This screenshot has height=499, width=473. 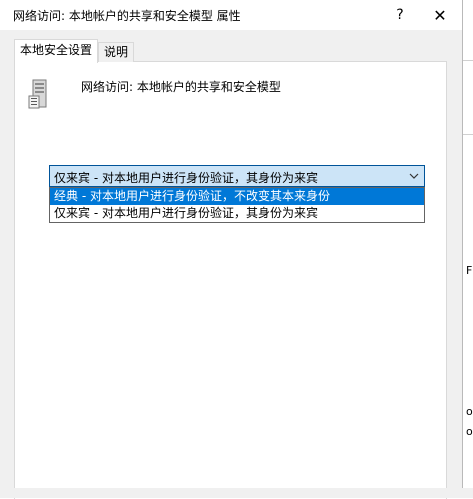 I want to click on help-icon: ?, so click(x=400, y=15).